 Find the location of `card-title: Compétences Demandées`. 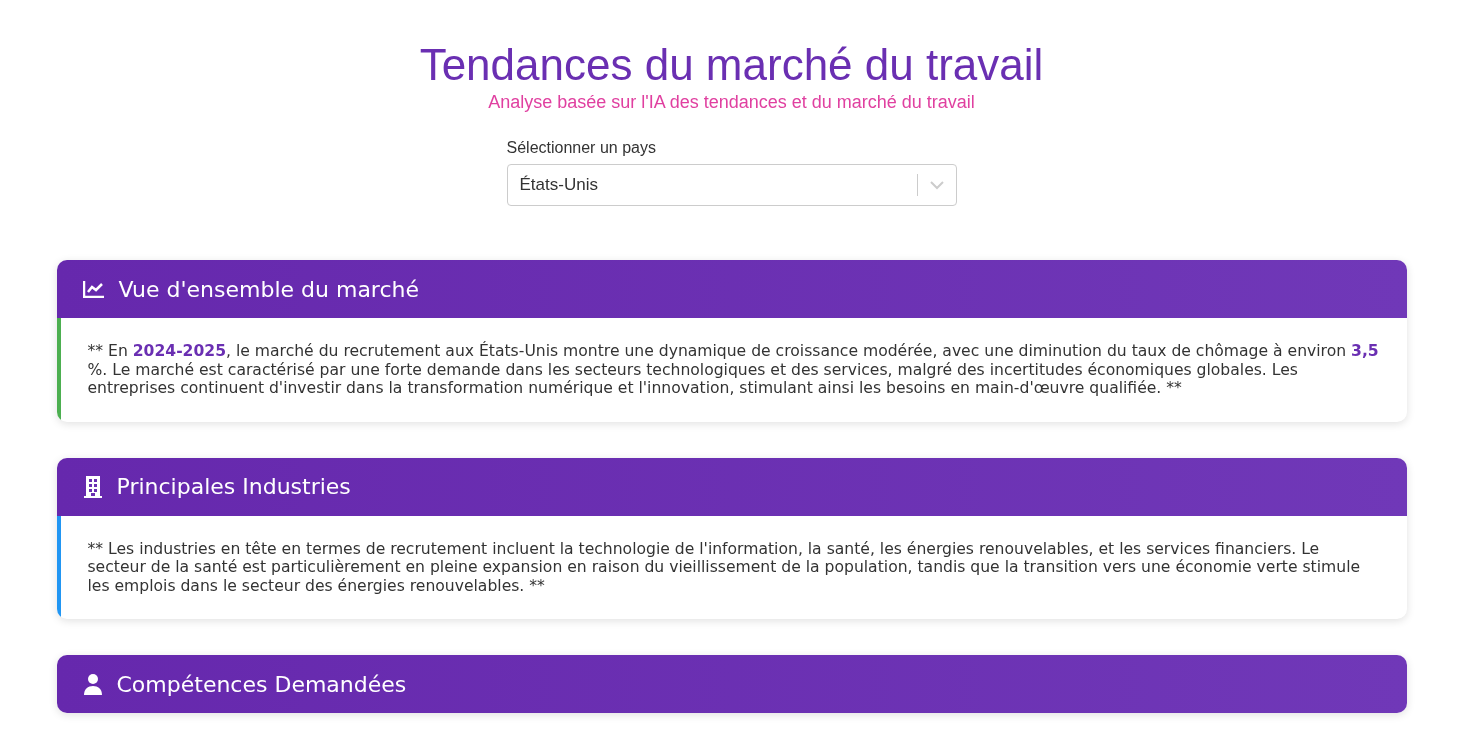

card-title: Compétences Demandées is located at coordinates (261, 684).